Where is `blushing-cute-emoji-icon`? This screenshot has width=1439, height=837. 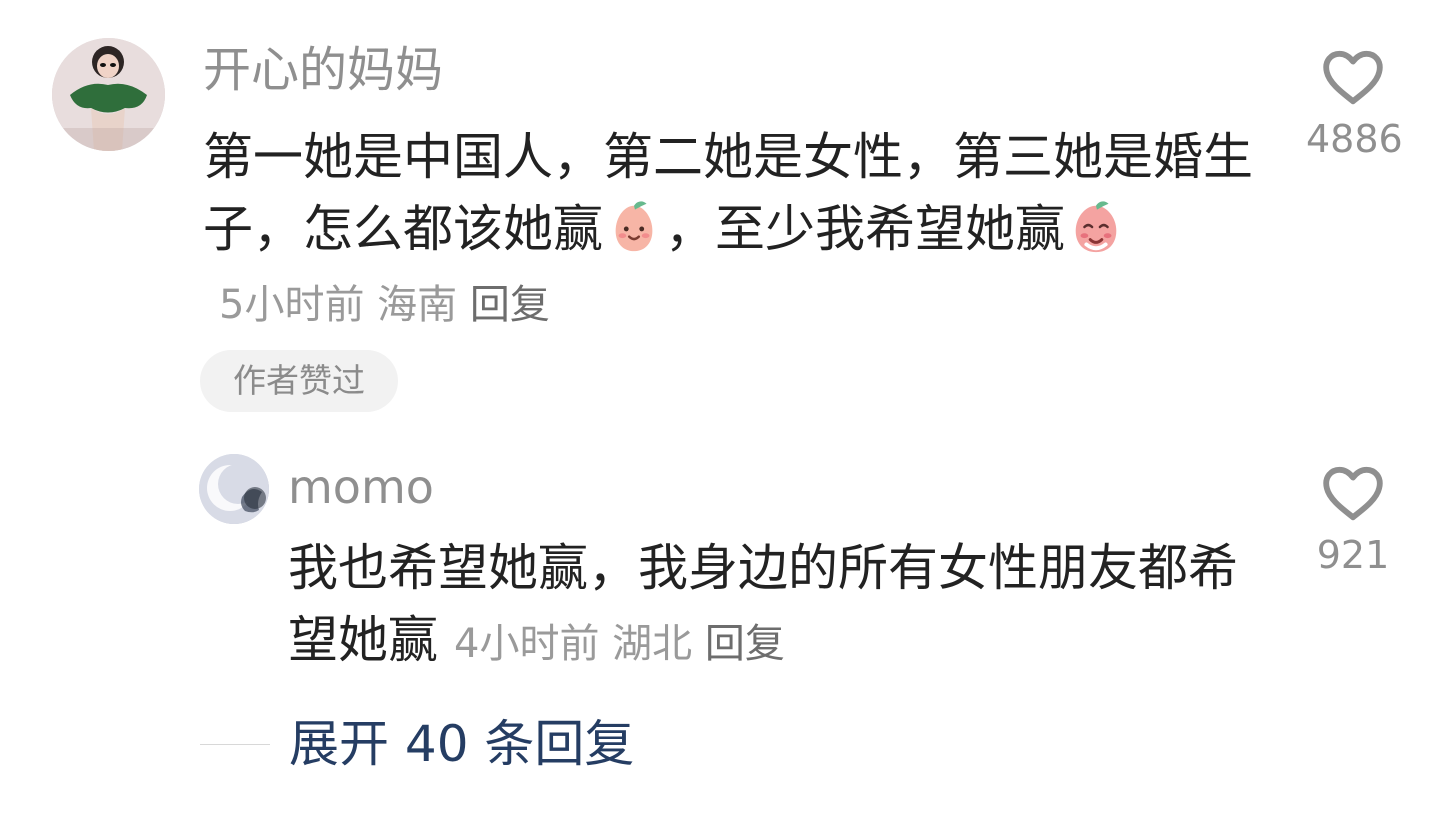 blushing-cute-emoji-icon is located at coordinates (1096, 227).